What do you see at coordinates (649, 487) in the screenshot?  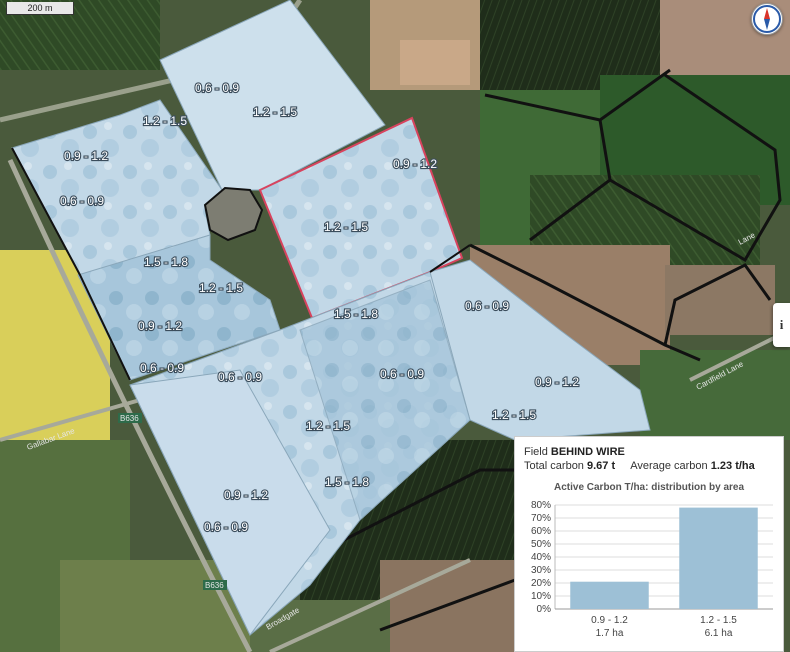 I see `chart-title: Active Carbon T/ha: distribution by area` at bounding box center [649, 487].